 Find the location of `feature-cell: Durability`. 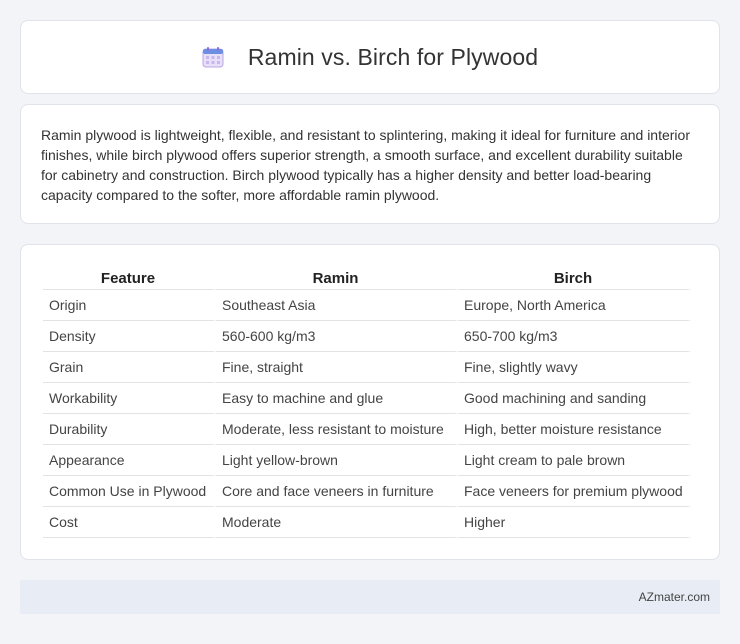

feature-cell: Durability is located at coordinates (129, 429).